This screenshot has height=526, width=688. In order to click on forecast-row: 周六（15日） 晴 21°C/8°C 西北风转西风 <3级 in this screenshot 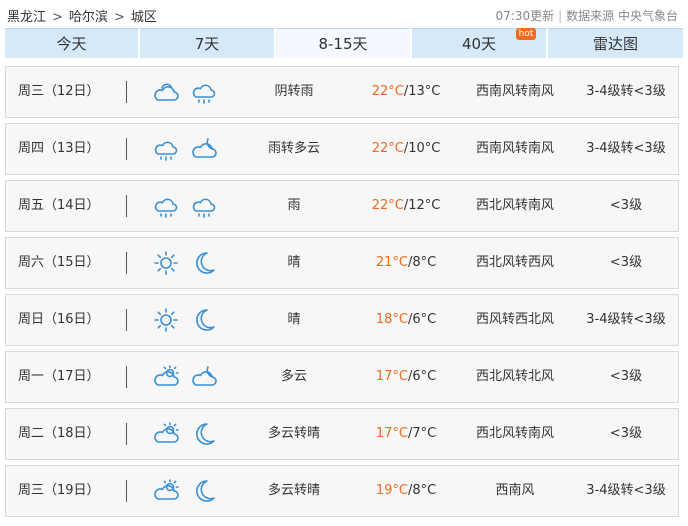, I will do `click(342, 263)`.